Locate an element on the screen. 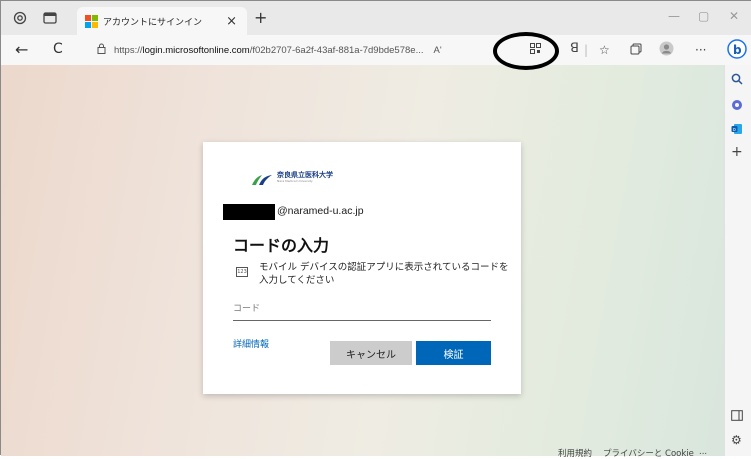  profile-avatar-icon is located at coordinates (666, 50).